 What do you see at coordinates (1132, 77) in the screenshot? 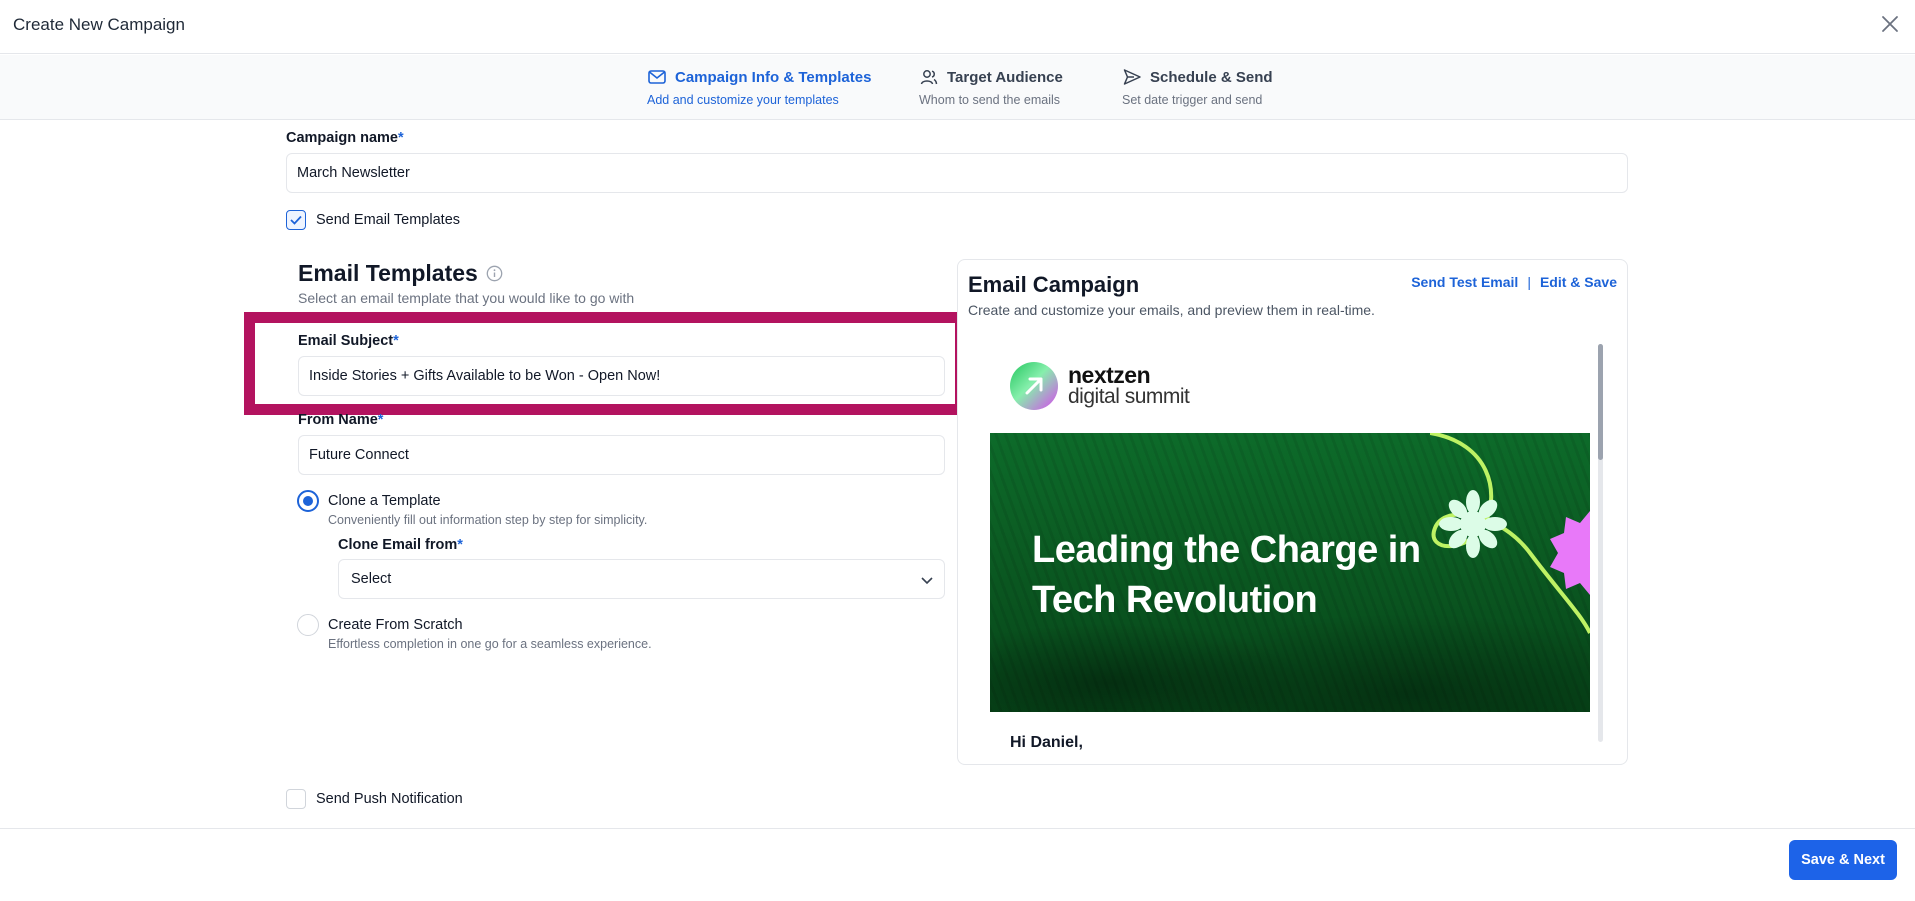
I see `send-icon` at bounding box center [1132, 77].